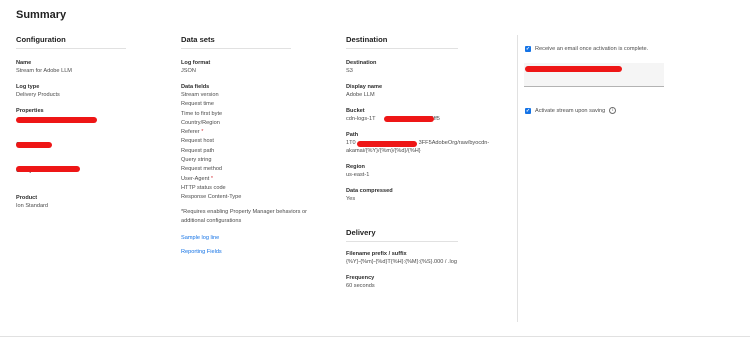  I want to click on list-item: Query string, so click(196, 160).